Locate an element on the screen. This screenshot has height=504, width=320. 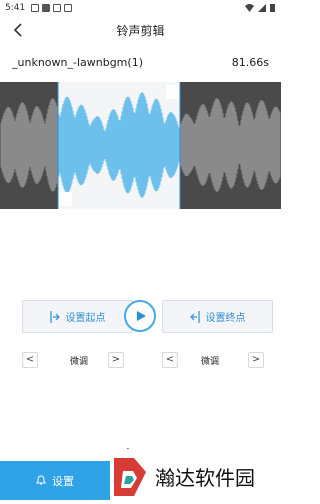
wifi-icon is located at coordinates (249, 7).